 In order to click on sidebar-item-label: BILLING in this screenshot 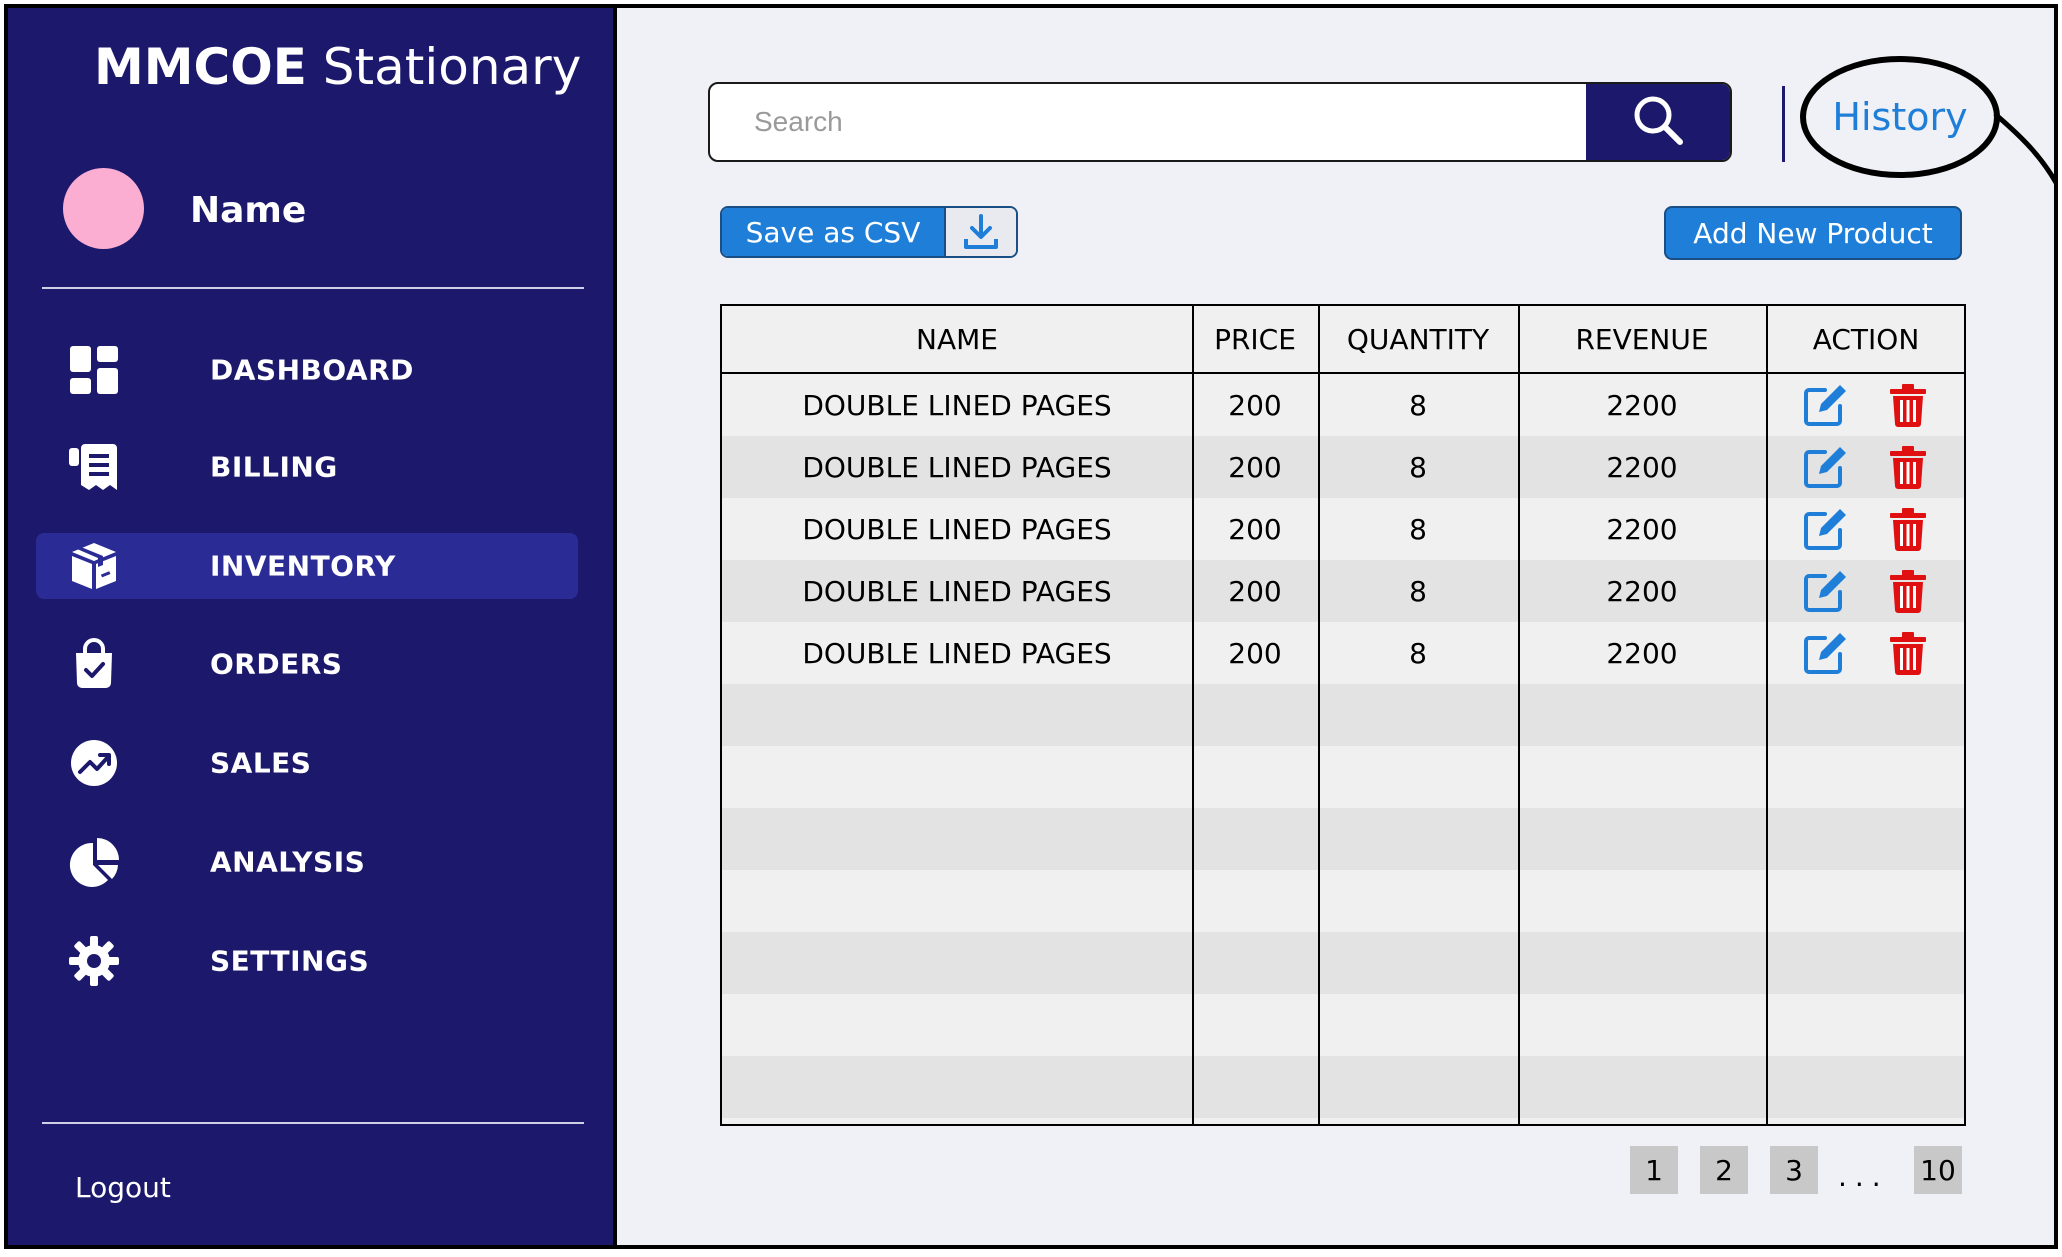, I will do `click(274, 467)`.